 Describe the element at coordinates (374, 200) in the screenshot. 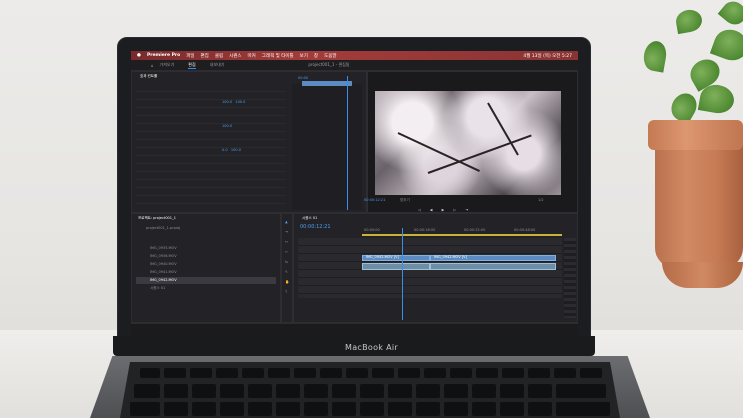

I see `program-timecode: 00:00:12:21` at that location.